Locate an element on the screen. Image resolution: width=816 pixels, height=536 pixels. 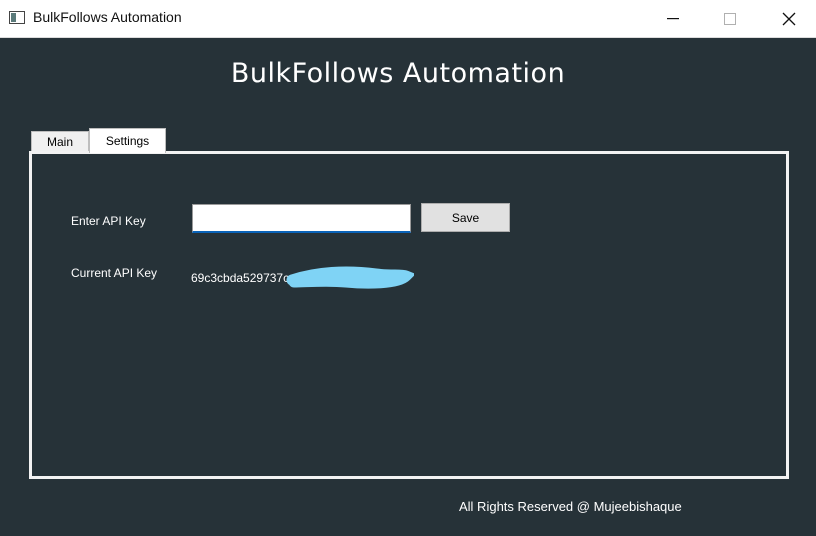
footer-copyright: All Rights Reserved @ Mujeebishaque is located at coordinates (570, 506).